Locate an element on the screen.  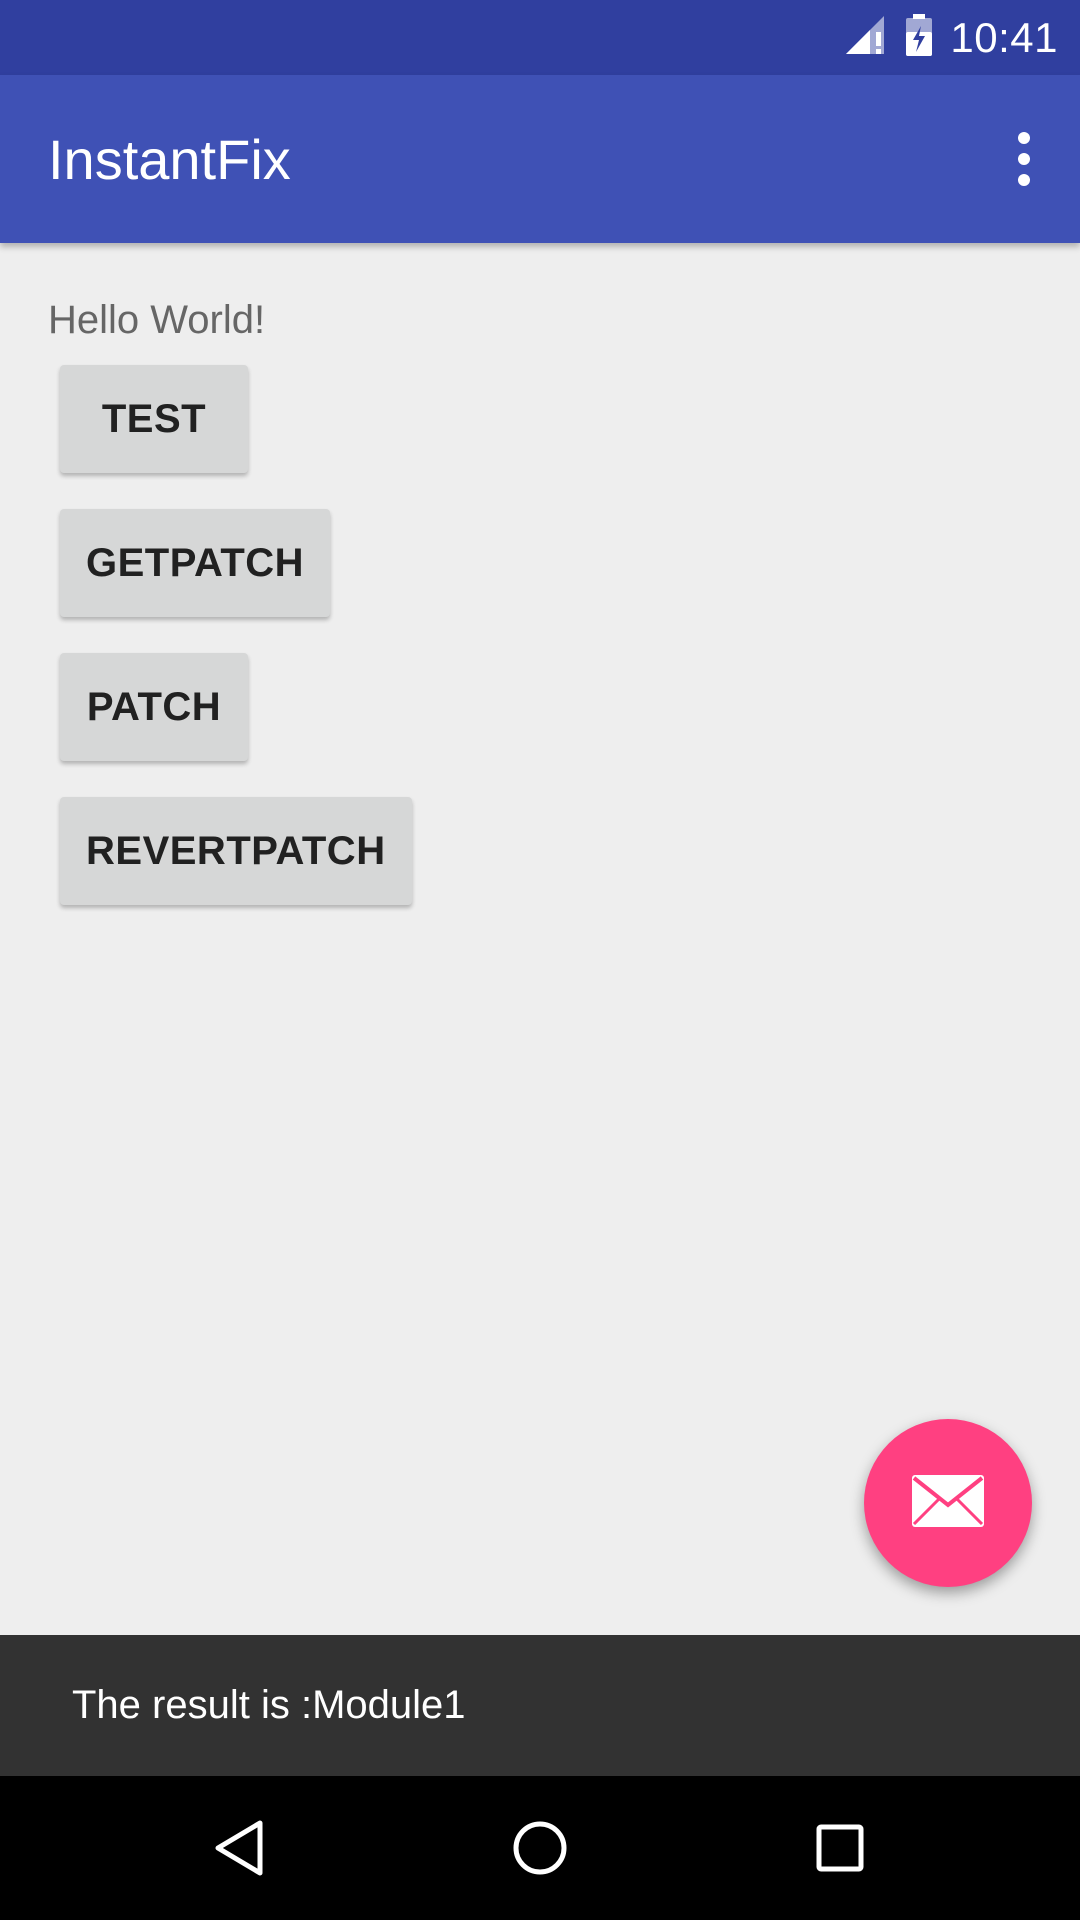
home-icon is located at coordinates (540, 1848).